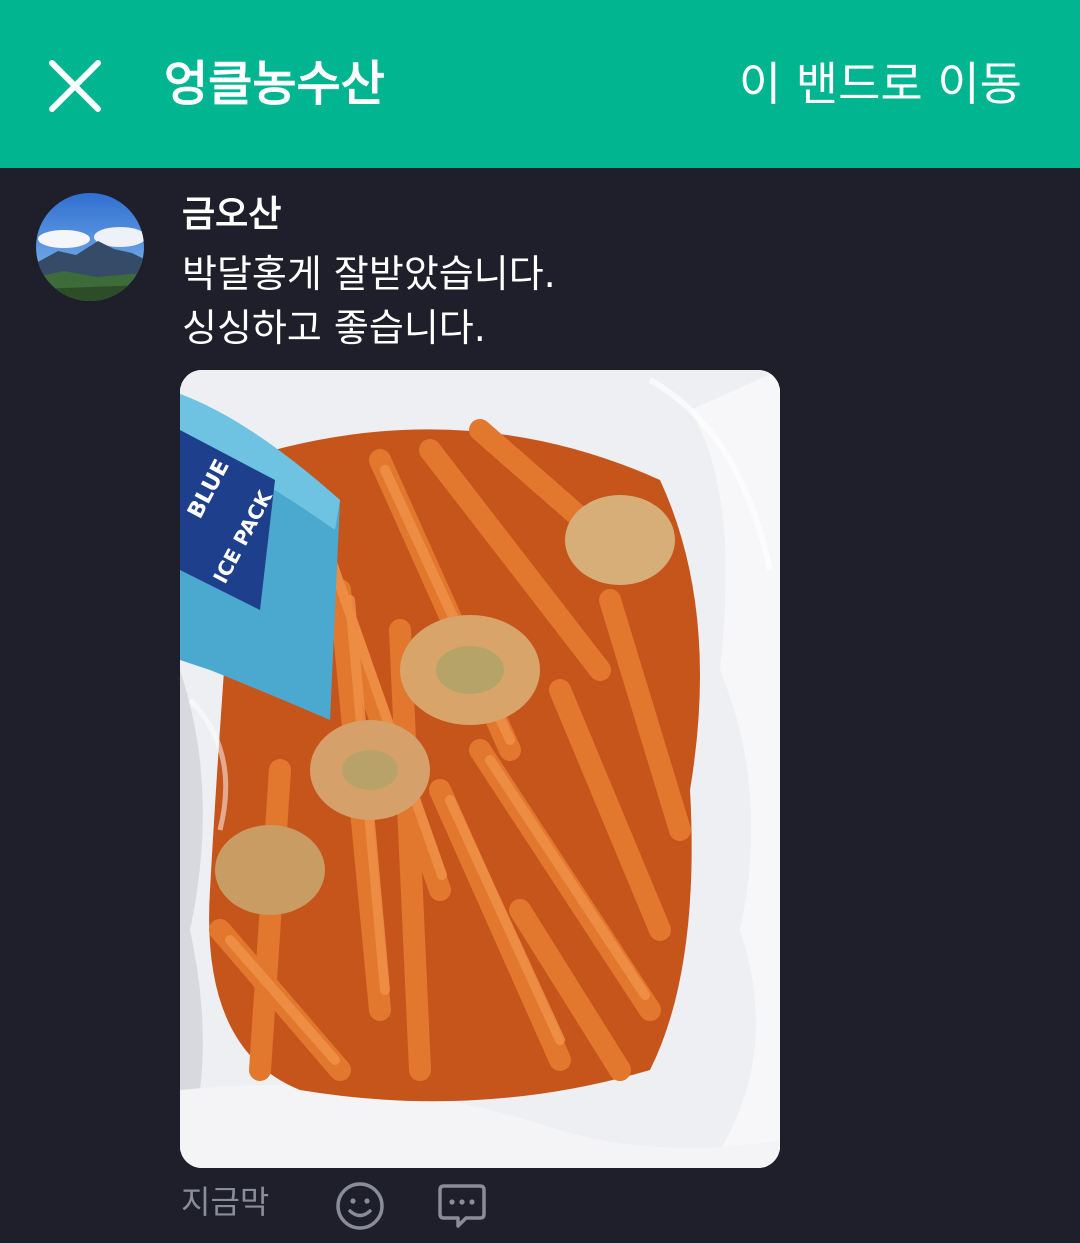 This screenshot has width=1080, height=1243. Describe the element at coordinates (880, 84) in the screenshot. I see `go-to-band-button: 이 밴드로 이동` at that location.